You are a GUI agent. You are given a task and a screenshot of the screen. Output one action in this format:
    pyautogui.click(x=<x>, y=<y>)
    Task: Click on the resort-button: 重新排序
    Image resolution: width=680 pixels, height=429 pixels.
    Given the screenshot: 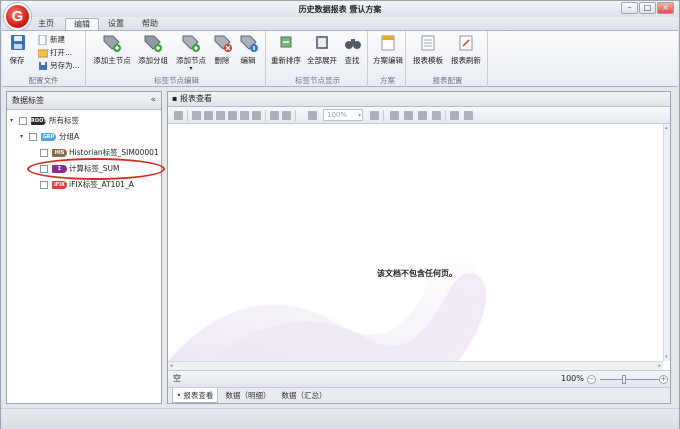 What is the action you would take?
    pyautogui.click(x=286, y=49)
    